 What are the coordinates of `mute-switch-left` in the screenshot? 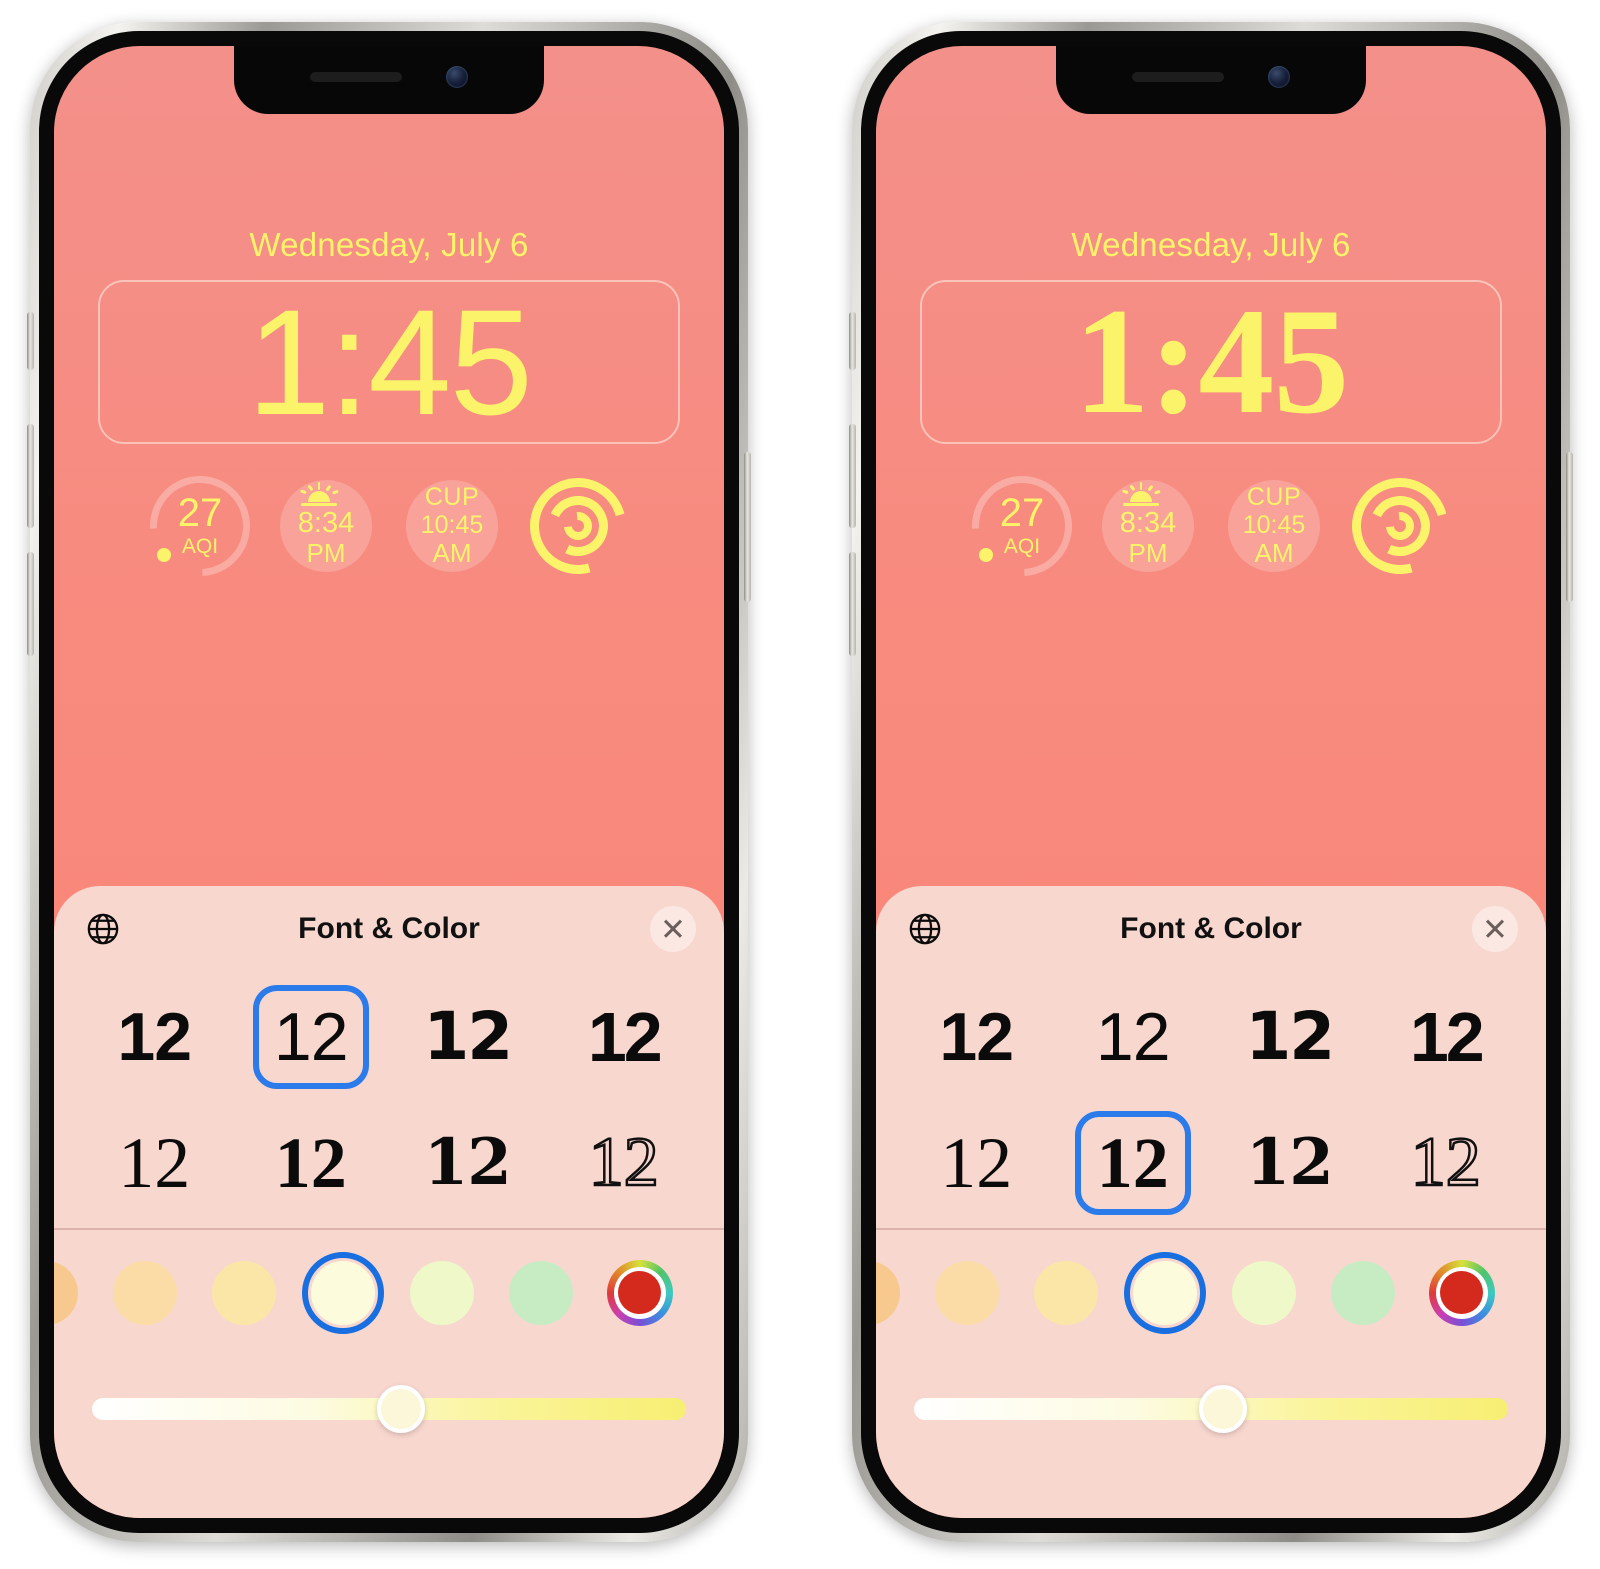 It's located at (30, 341).